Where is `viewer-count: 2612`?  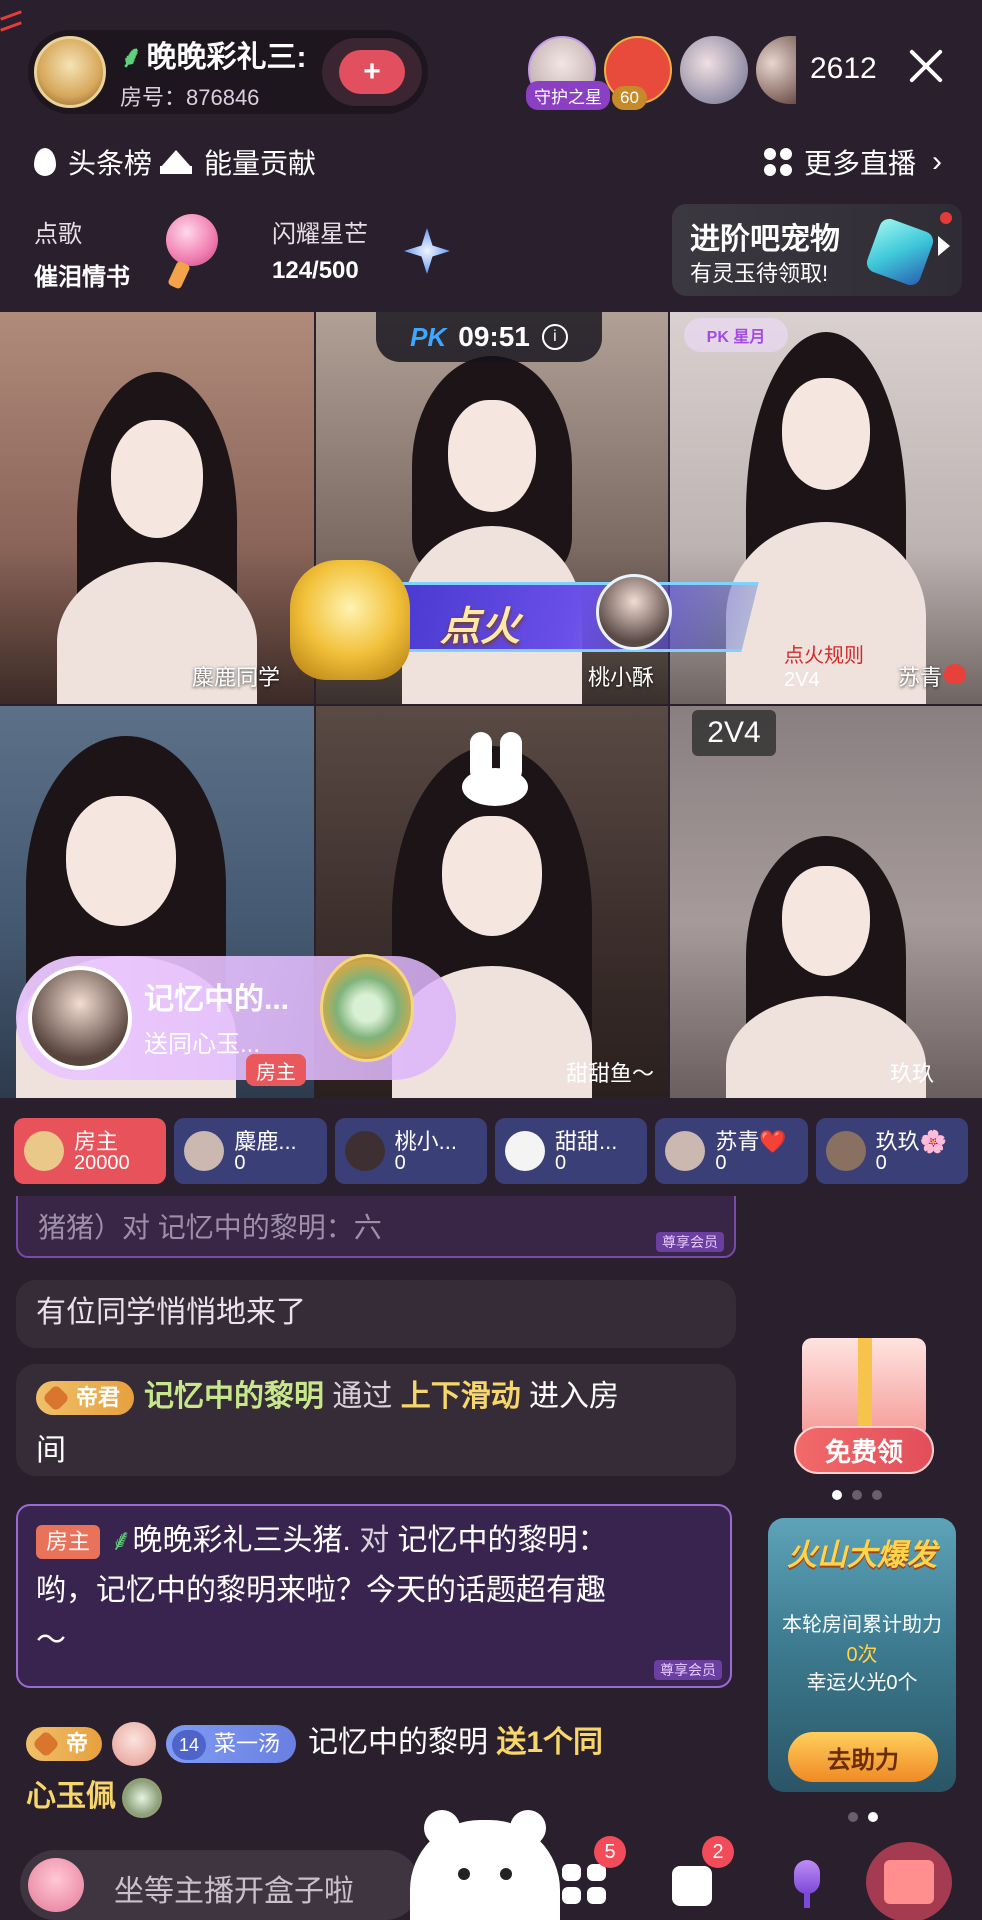
viewer-count: 2612 is located at coordinates (843, 69).